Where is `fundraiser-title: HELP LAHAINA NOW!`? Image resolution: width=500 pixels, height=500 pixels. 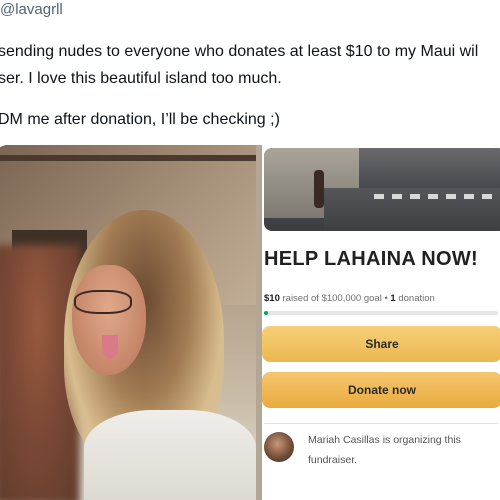 fundraiser-title: HELP LAHAINA NOW! is located at coordinates (371, 259).